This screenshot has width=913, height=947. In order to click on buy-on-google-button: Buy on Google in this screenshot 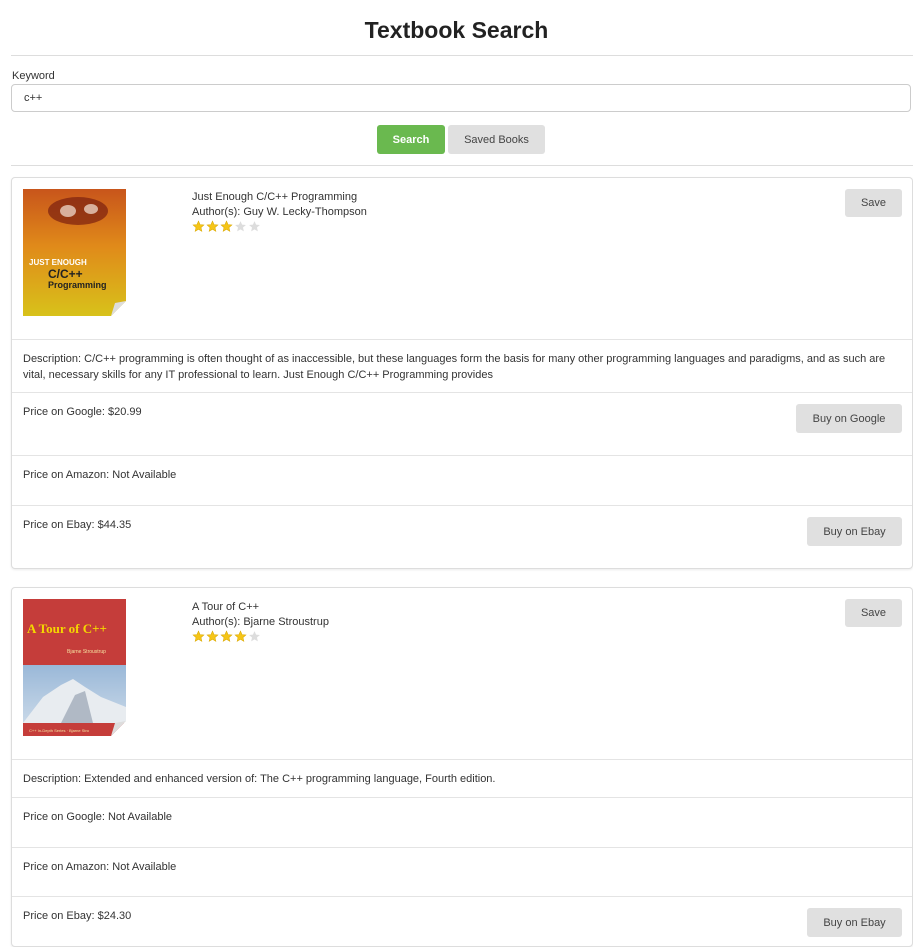, I will do `click(849, 418)`.